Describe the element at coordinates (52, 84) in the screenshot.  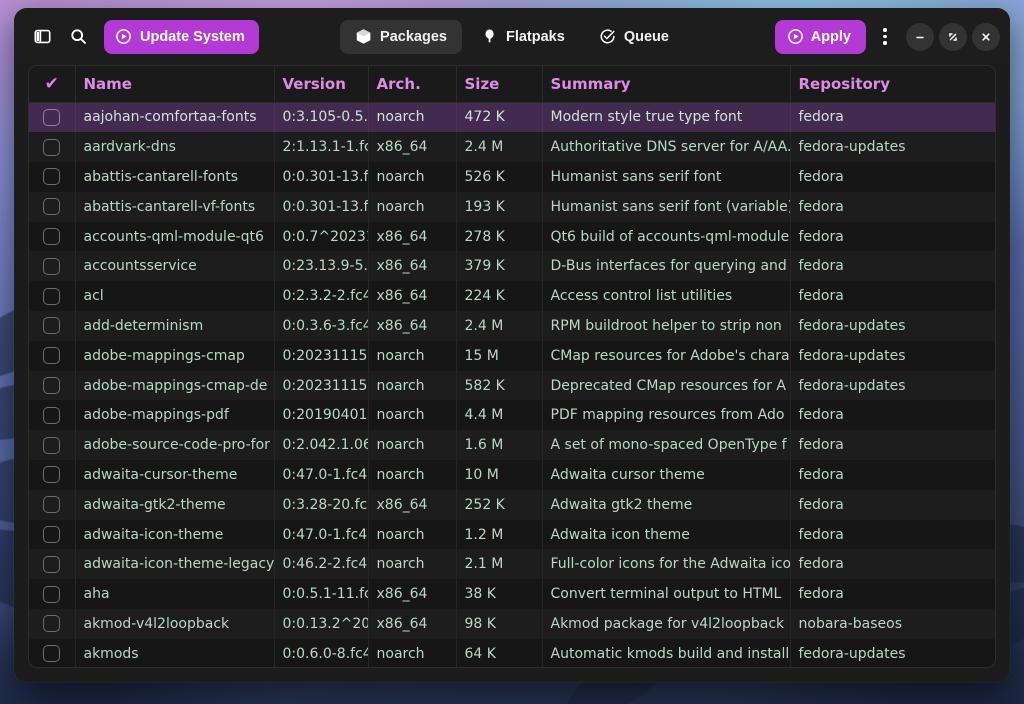
I see `select-all-checkbox: ✔` at that location.